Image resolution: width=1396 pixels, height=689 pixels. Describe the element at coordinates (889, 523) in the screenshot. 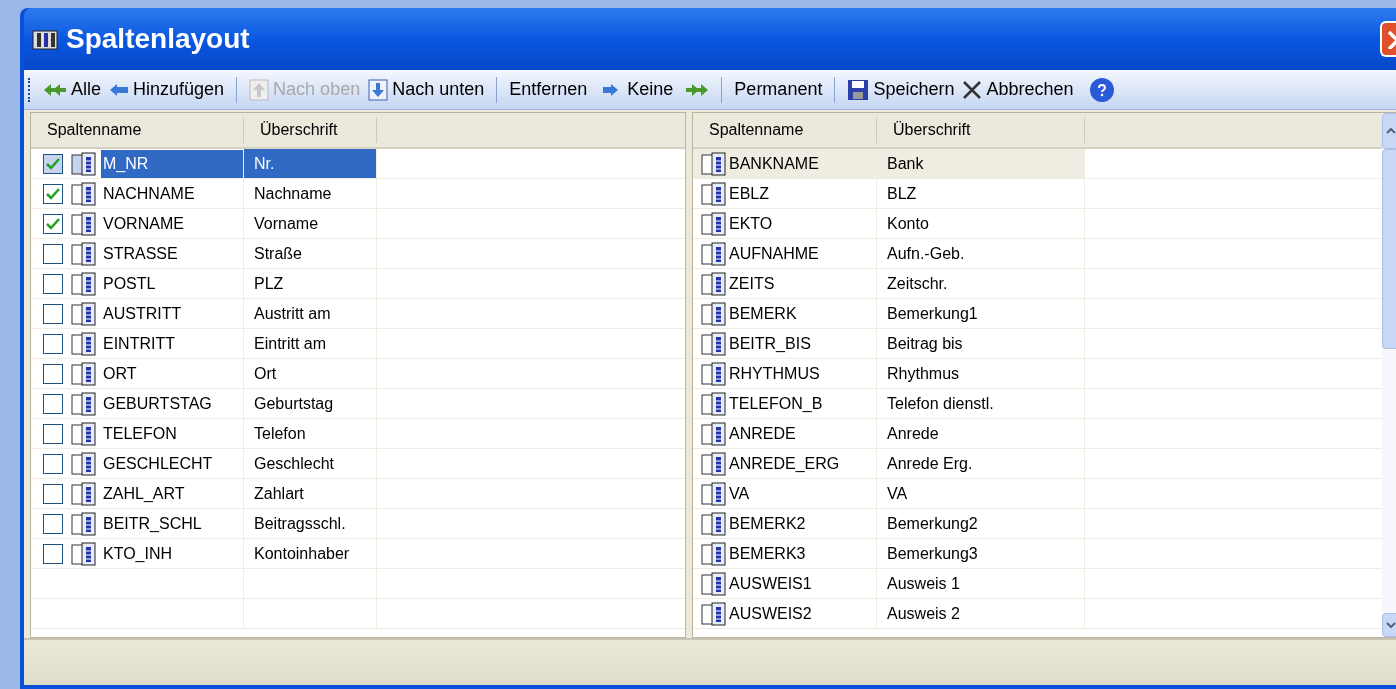

I see `table-row: BEMERK2 Bemerkung2` at that location.